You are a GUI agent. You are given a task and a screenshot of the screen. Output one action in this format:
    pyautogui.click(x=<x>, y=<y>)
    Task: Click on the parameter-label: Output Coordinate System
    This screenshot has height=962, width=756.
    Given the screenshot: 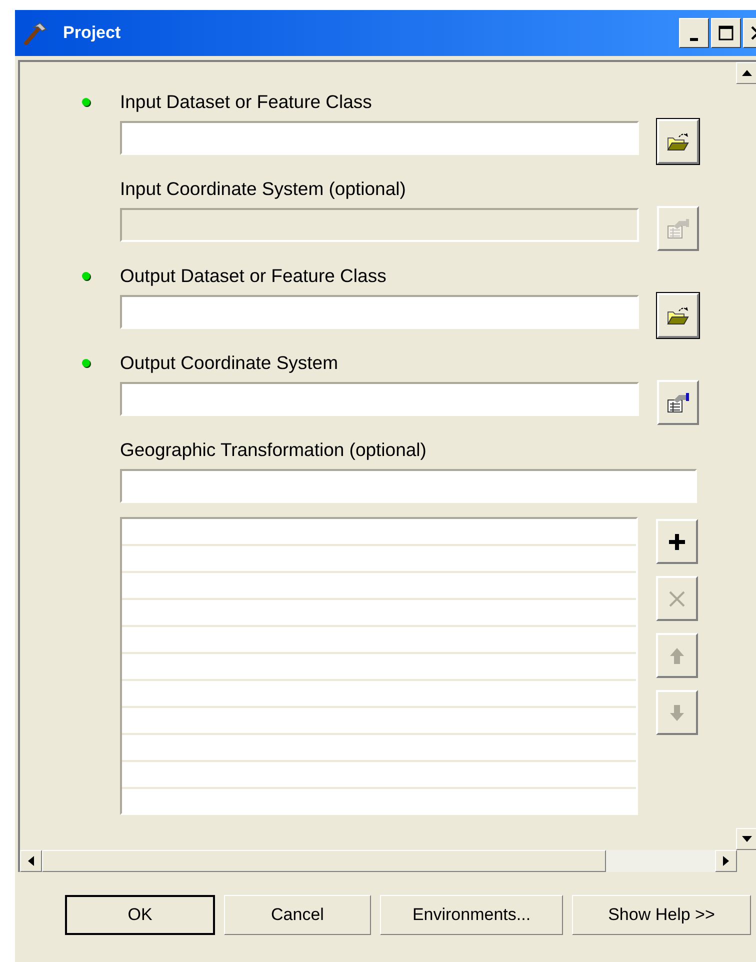 What is the action you would take?
    pyautogui.click(x=229, y=363)
    